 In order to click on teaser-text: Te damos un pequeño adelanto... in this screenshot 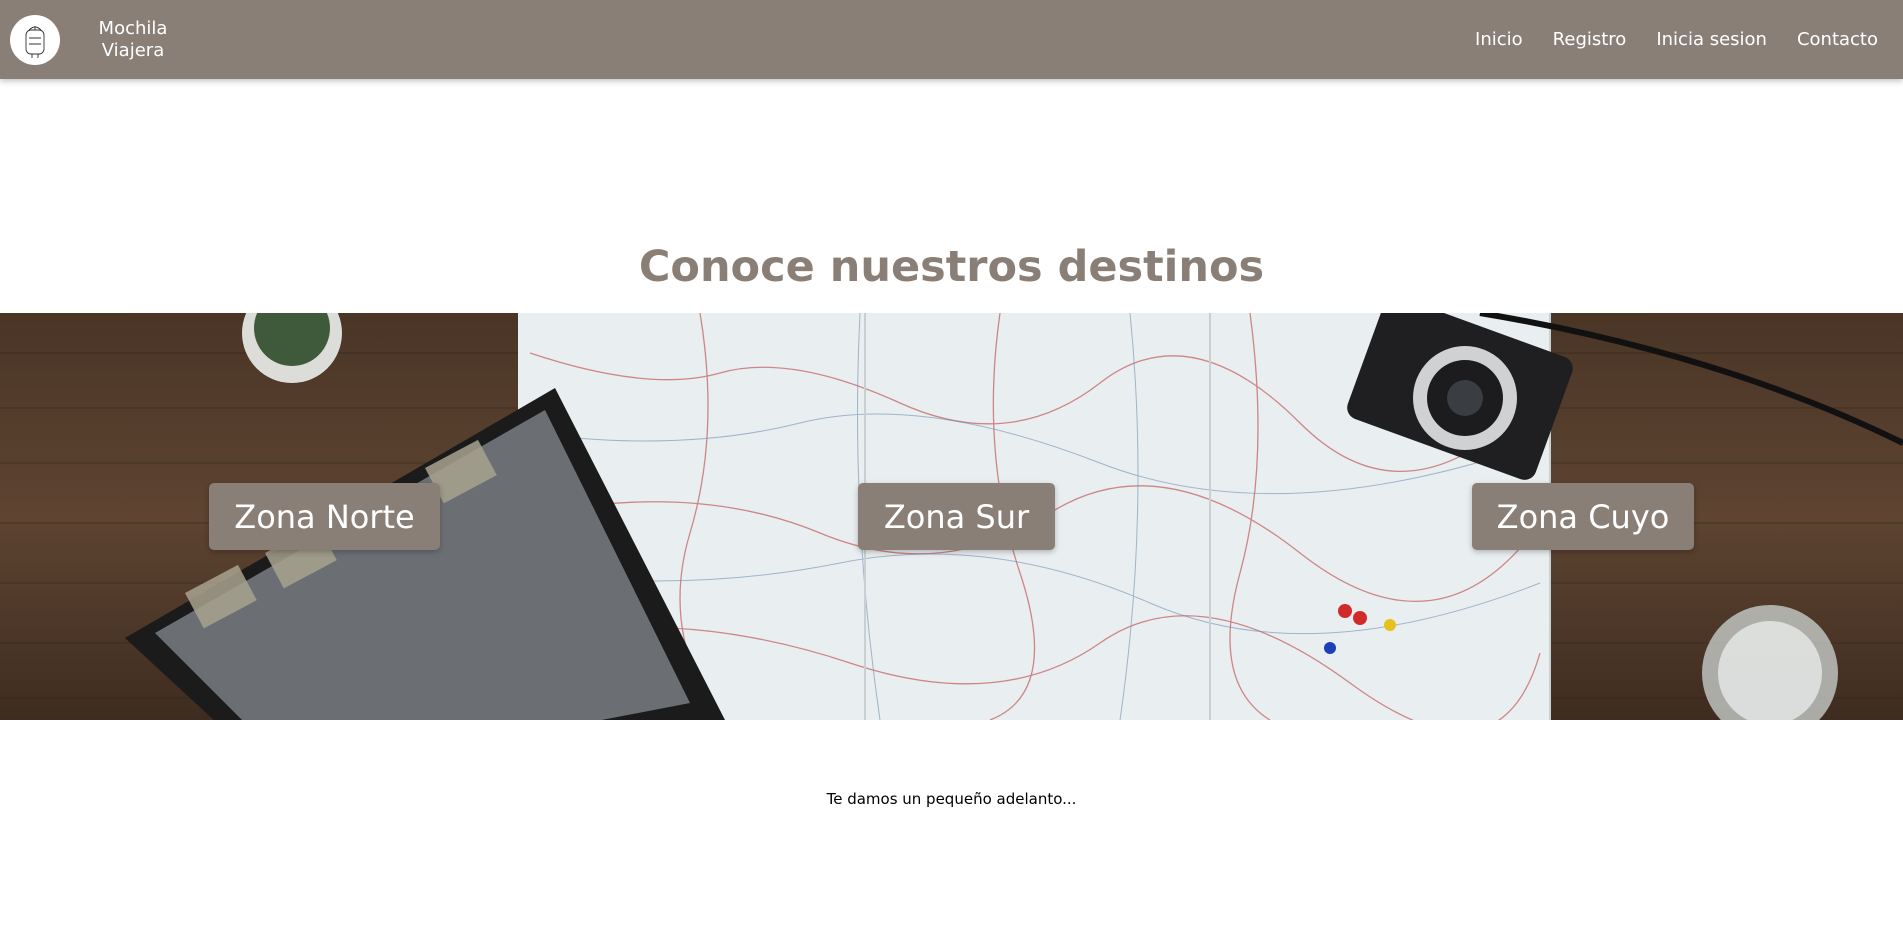, I will do `click(951, 799)`.